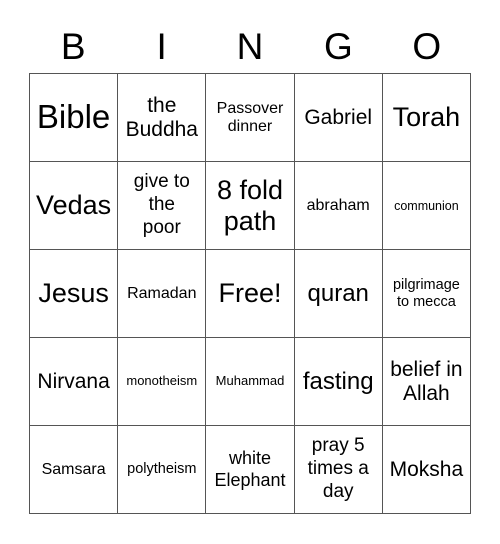 The width and height of the screenshot is (500, 544). I want to click on cell-text: monotheism, so click(162, 381).